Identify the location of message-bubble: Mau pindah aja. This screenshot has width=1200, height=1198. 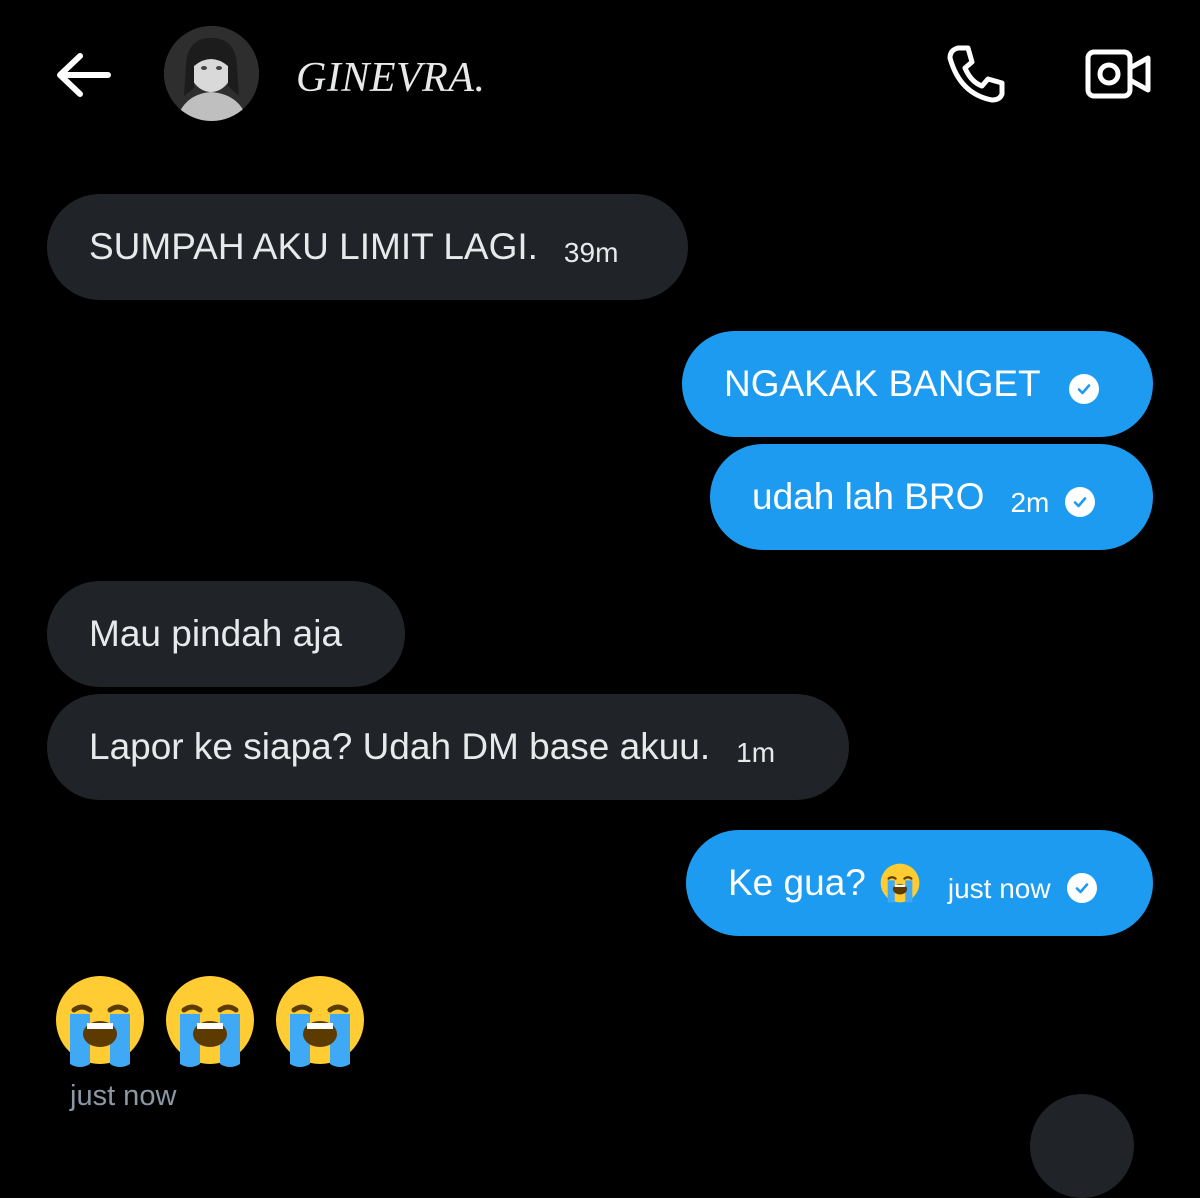
(226, 634).